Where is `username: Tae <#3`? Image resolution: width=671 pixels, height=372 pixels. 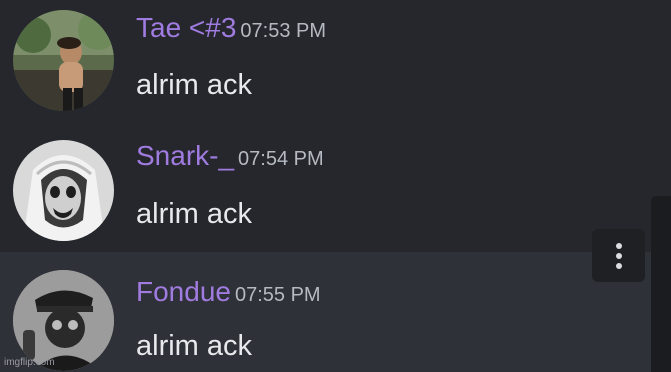
username: Tae <#3 is located at coordinates (186, 27).